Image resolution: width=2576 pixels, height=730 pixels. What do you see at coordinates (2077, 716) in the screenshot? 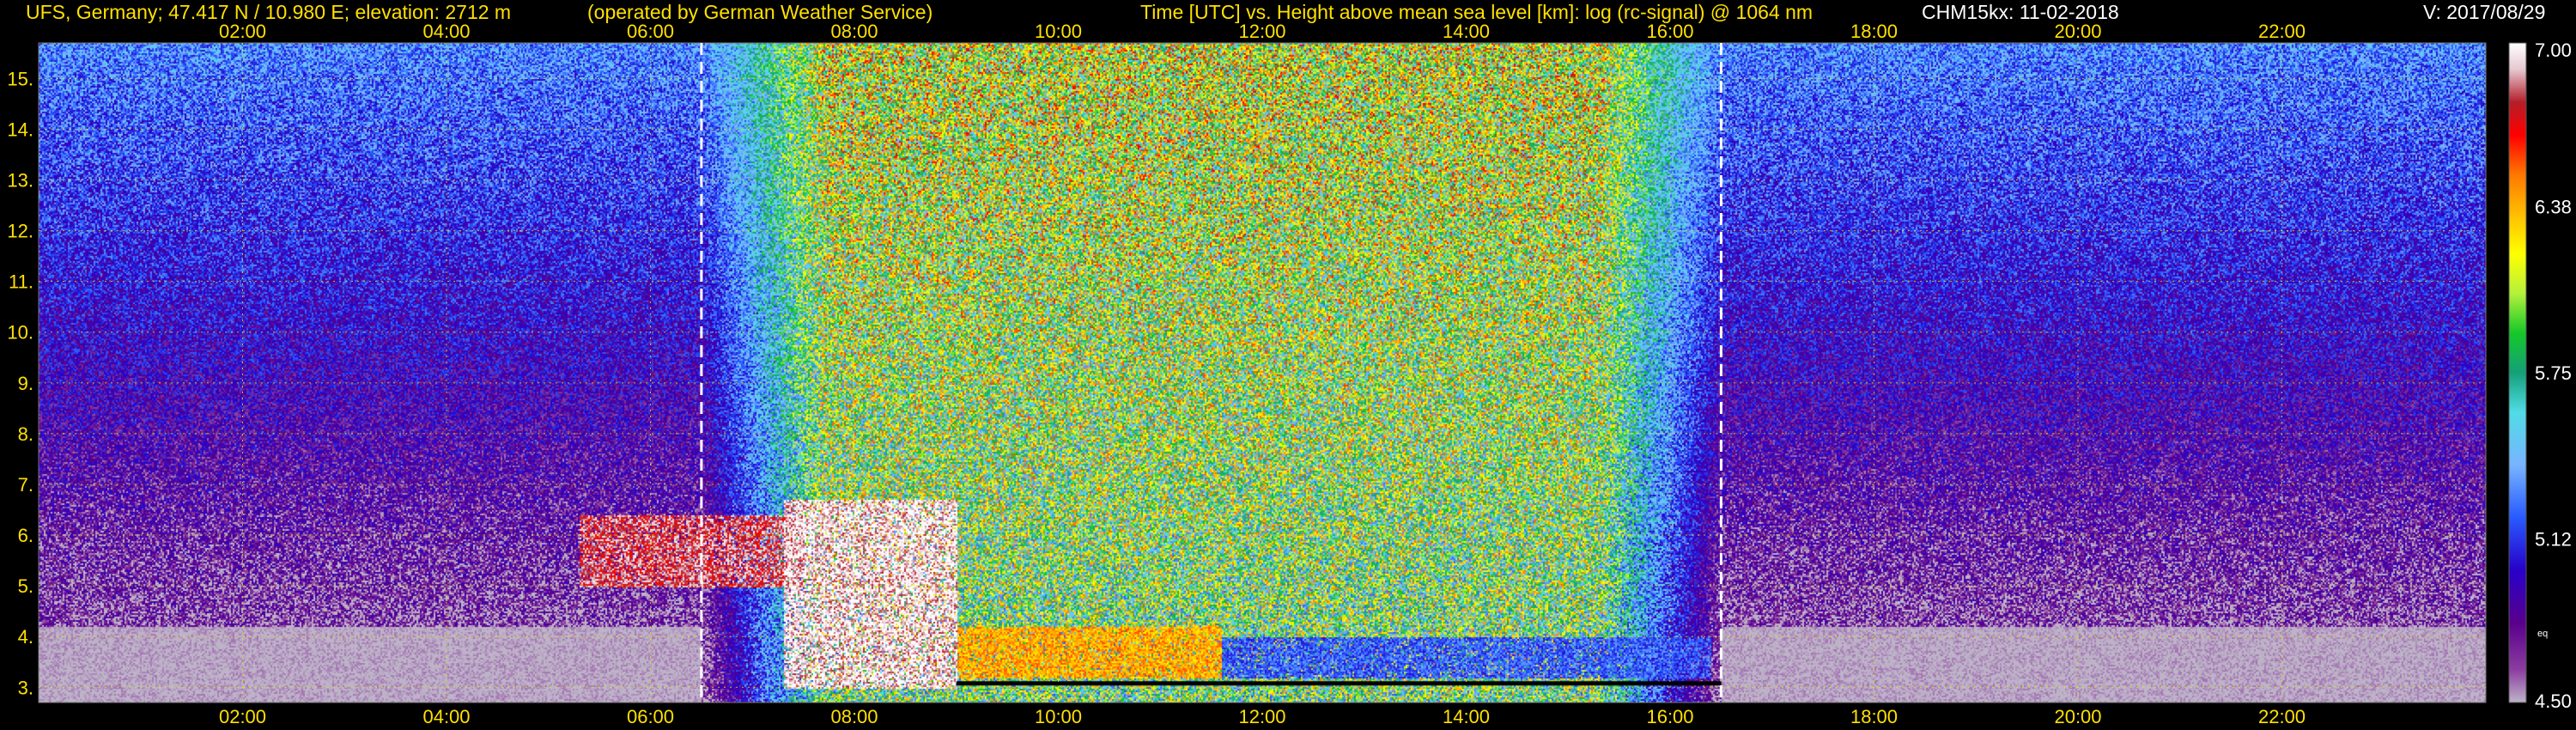
I see `x-tick-label-bottom: 20:00` at bounding box center [2077, 716].